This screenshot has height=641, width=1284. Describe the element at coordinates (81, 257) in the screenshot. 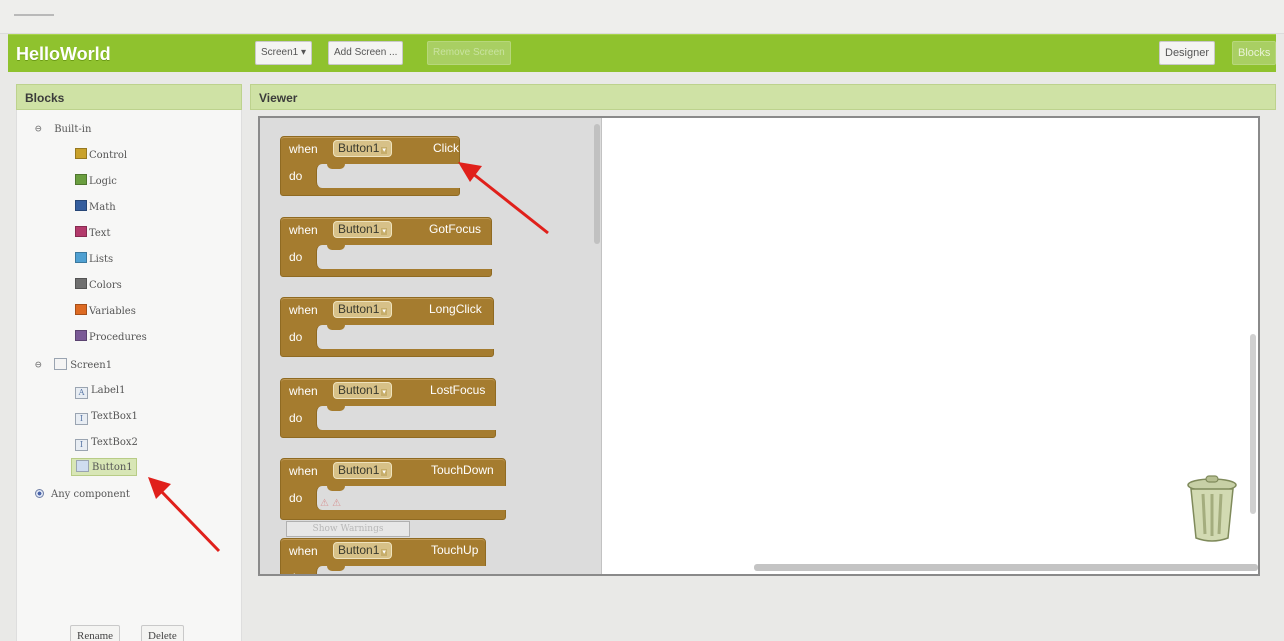

I see `lists-color-icon` at that location.